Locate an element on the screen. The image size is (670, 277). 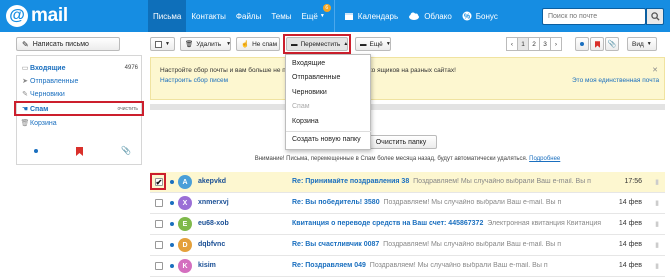
unread-filter-icon is located at coordinates (36, 151).